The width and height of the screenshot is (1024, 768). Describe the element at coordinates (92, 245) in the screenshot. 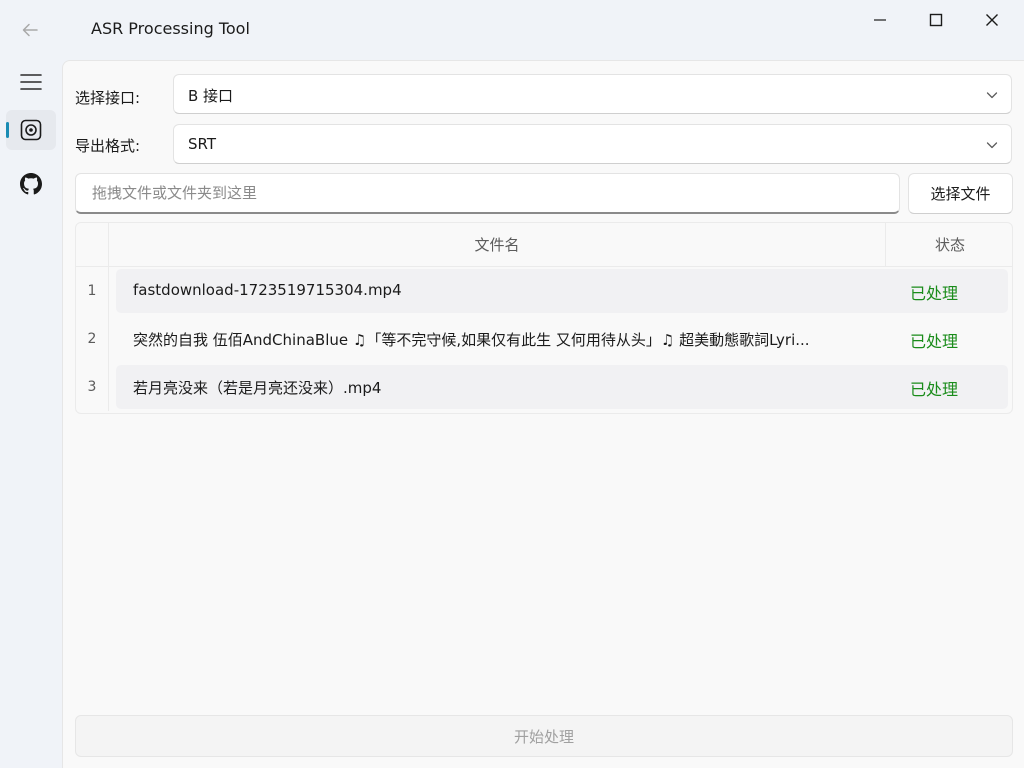

I see `table-corner` at that location.